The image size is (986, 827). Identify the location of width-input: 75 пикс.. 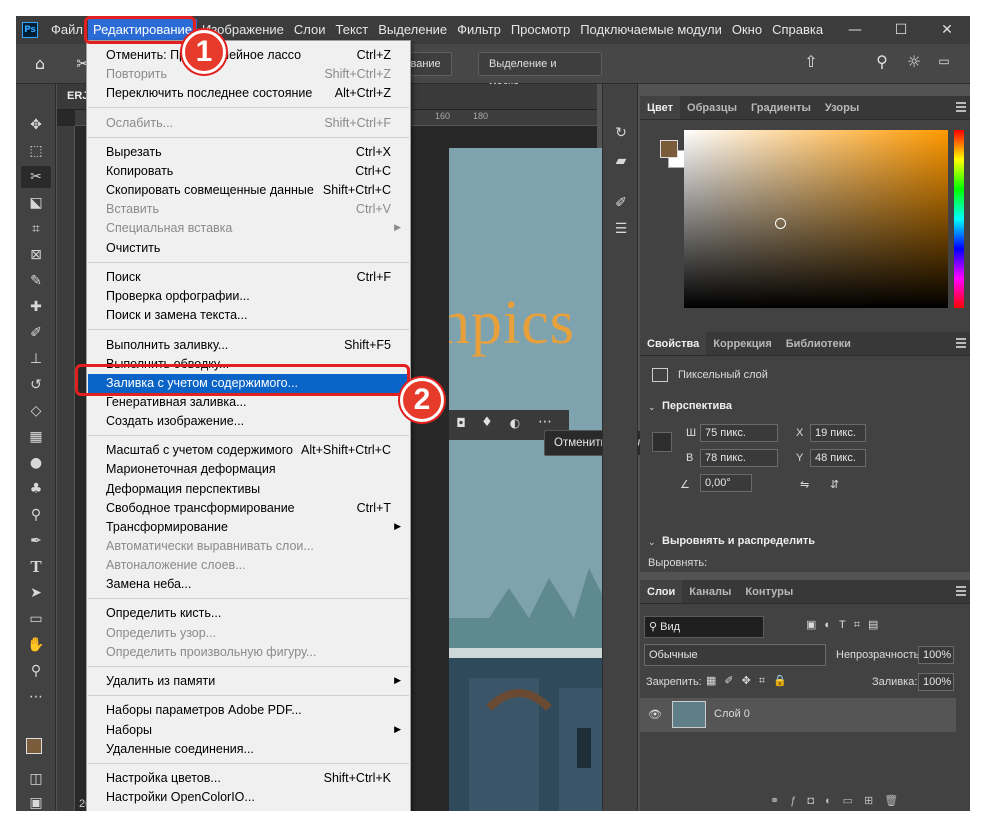
(739, 433).